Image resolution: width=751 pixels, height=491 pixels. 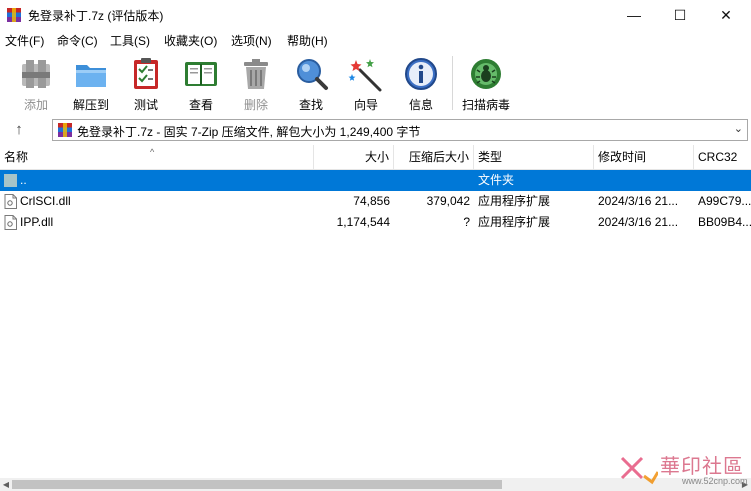 I want to click on row-size: 1,174,544, so click(x=363, y=222).